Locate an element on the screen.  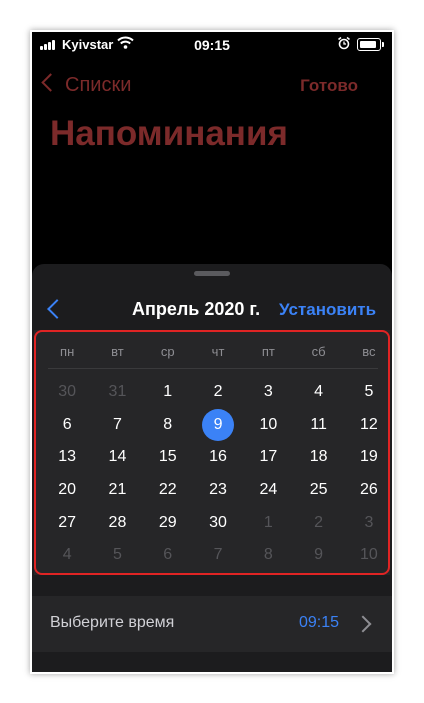
status-bar: Kyivstar 09:15 is located at coordinates (212, 44).